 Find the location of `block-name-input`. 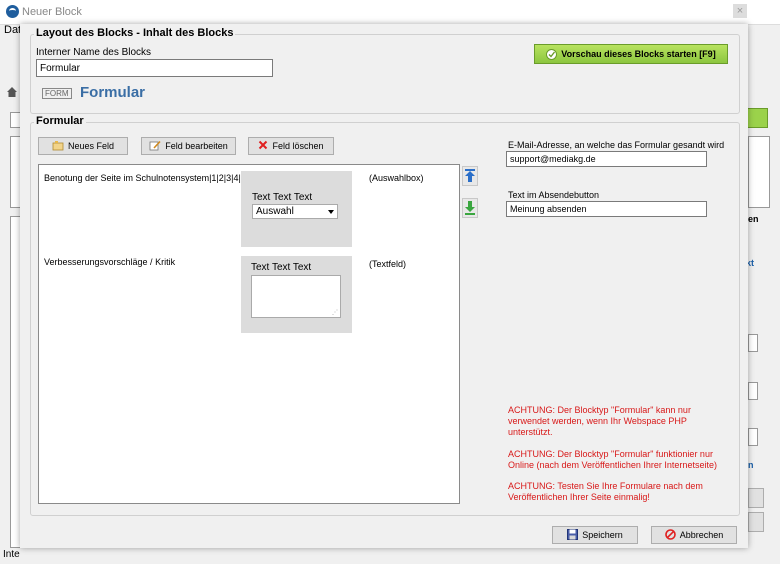

block-name-input is located at coordinates (154, 68).